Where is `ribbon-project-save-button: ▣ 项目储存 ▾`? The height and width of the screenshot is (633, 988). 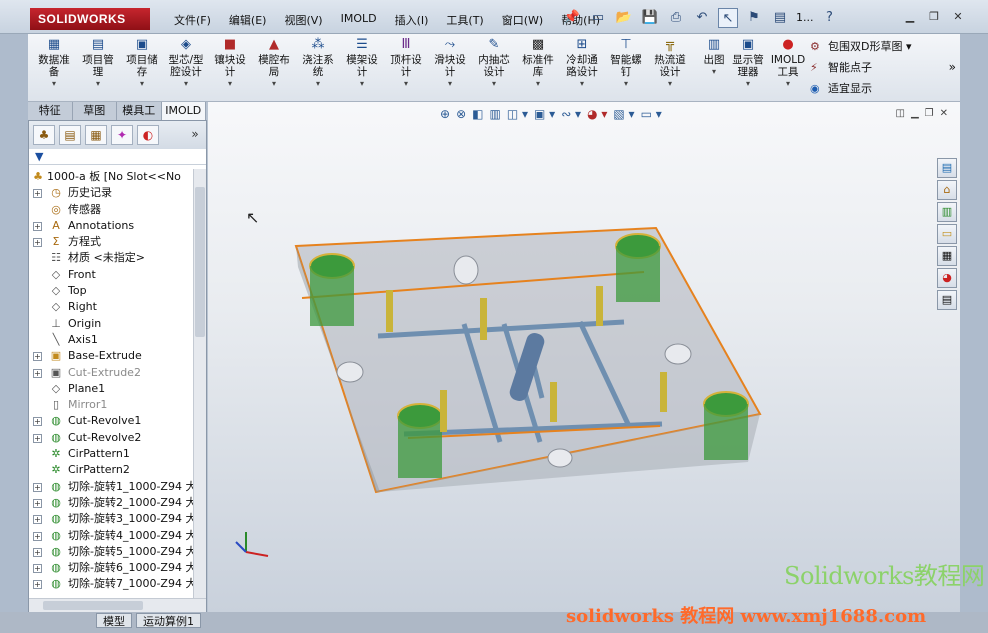
ribbon-project-save-button: ▣ 项目储存 ▾ is located at coordinates (142, 63).